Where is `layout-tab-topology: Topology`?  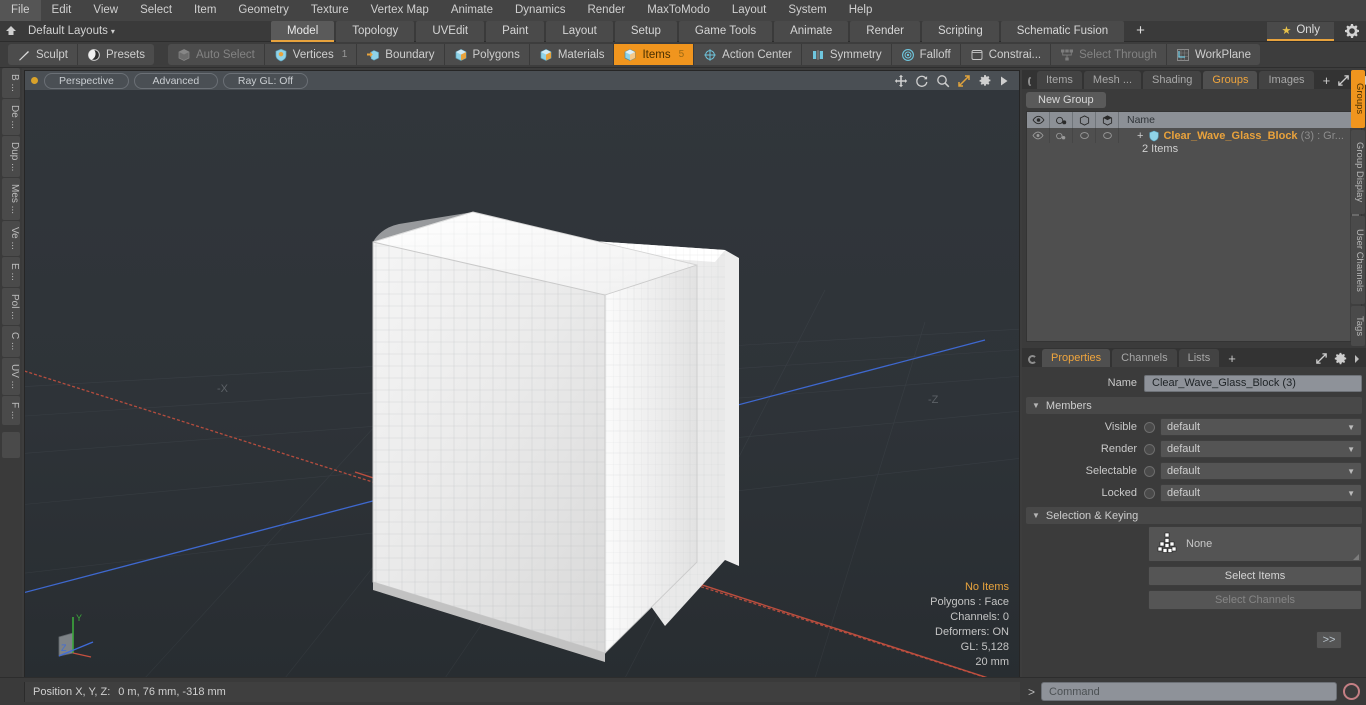
layout-tab-topology: Topology is located at coordinates (375, 31).